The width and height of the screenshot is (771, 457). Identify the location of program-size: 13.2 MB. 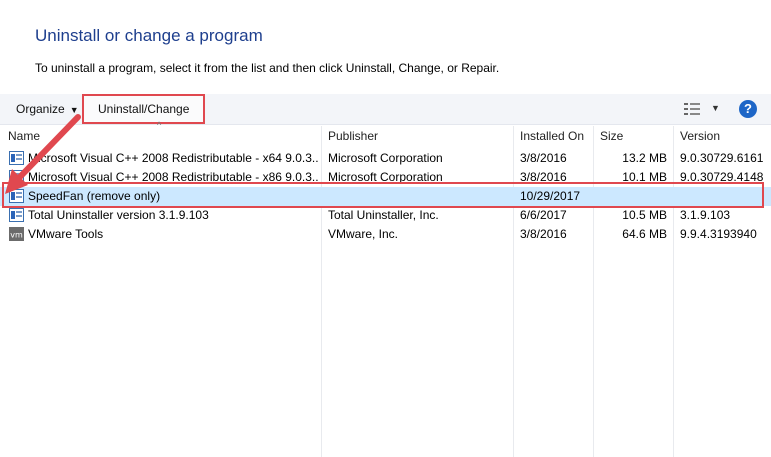
(644, 158).